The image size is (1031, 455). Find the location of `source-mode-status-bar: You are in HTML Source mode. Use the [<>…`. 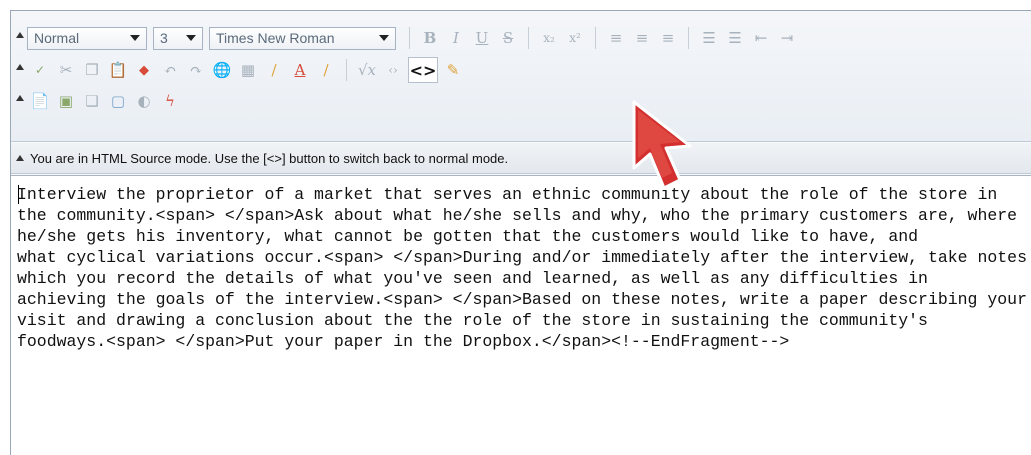

source-mode-status-bar: You are in HTML Source mode. Use the [<>… is located at coordinates (521, 158).